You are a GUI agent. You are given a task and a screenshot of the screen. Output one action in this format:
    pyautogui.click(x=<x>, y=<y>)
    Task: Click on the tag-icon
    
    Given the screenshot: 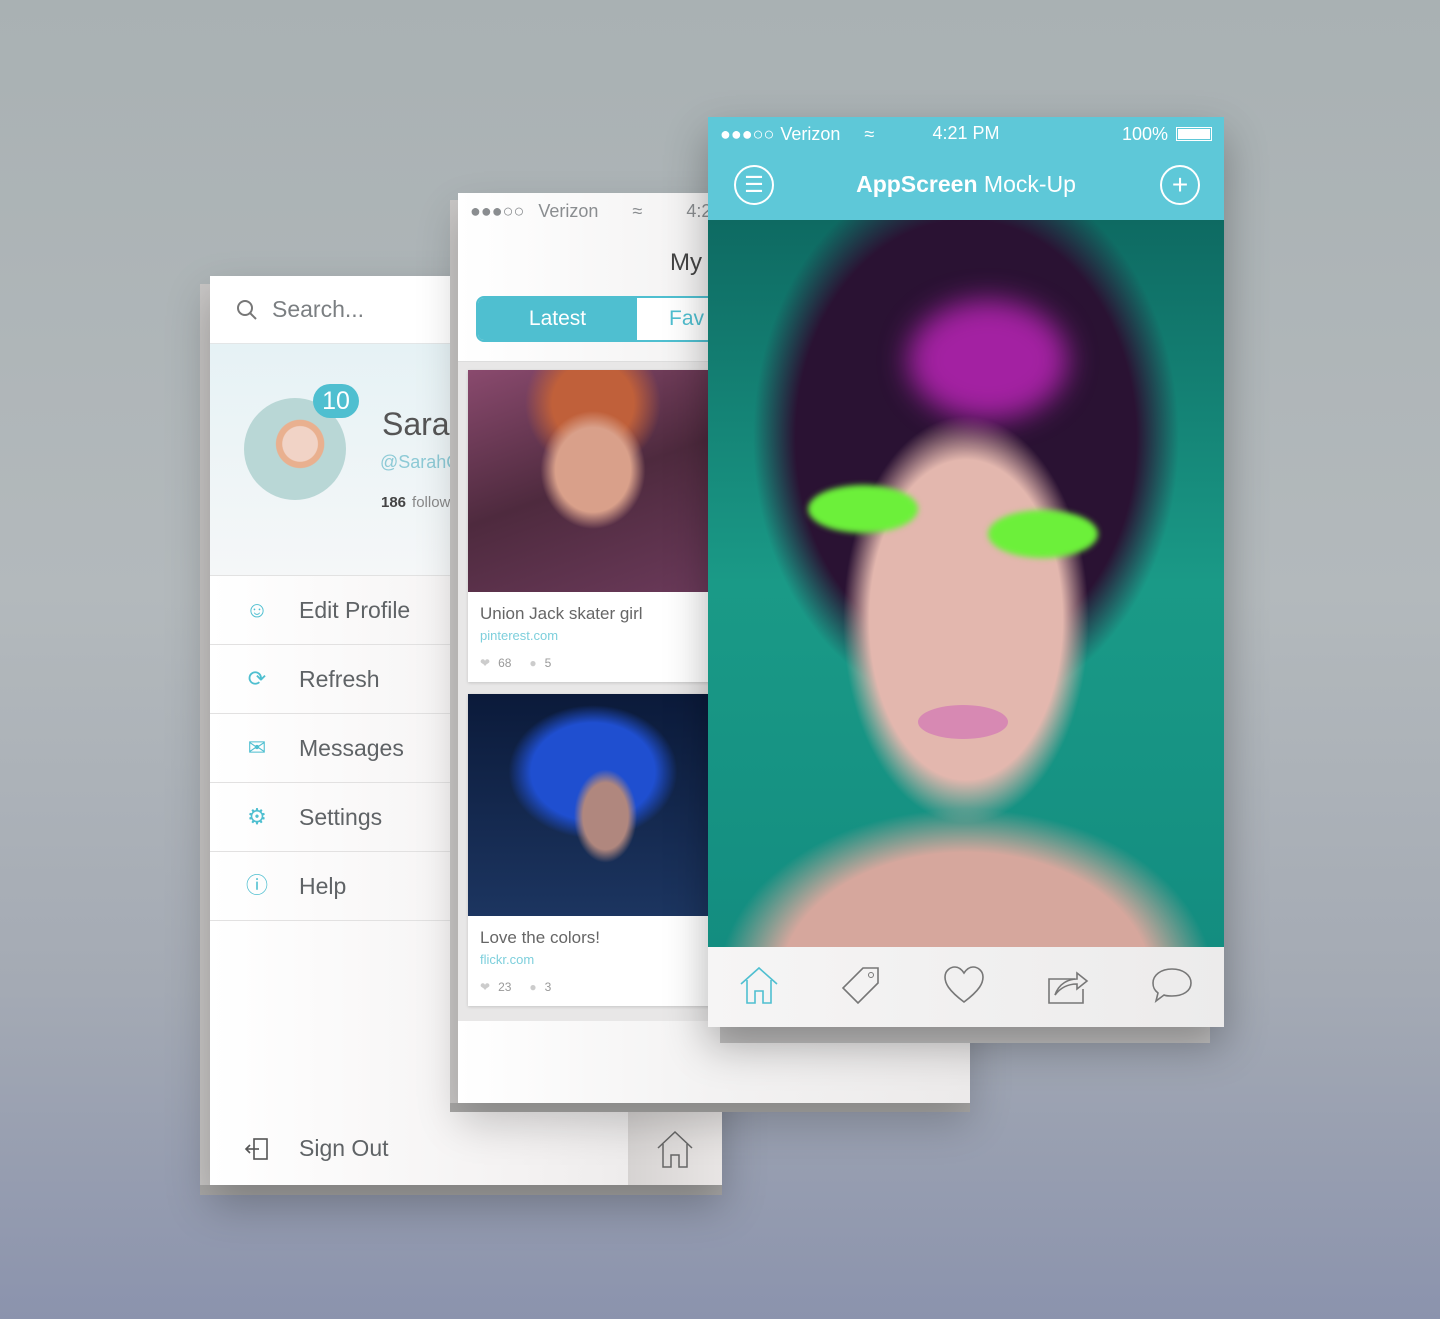 What is the action you would take?
    pyautogui.click(x=860, y=985)
    